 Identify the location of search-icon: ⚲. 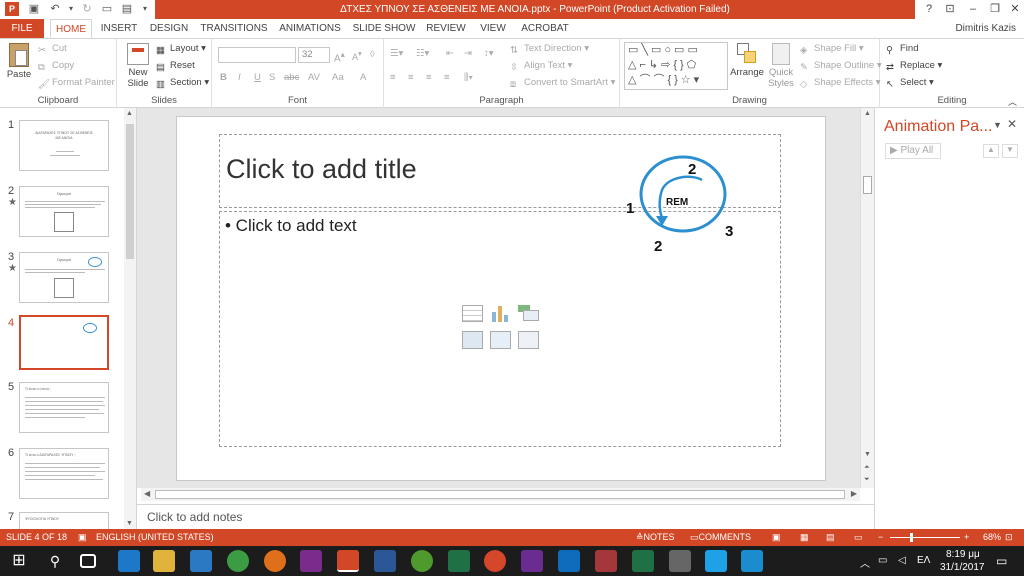
(55, 561).